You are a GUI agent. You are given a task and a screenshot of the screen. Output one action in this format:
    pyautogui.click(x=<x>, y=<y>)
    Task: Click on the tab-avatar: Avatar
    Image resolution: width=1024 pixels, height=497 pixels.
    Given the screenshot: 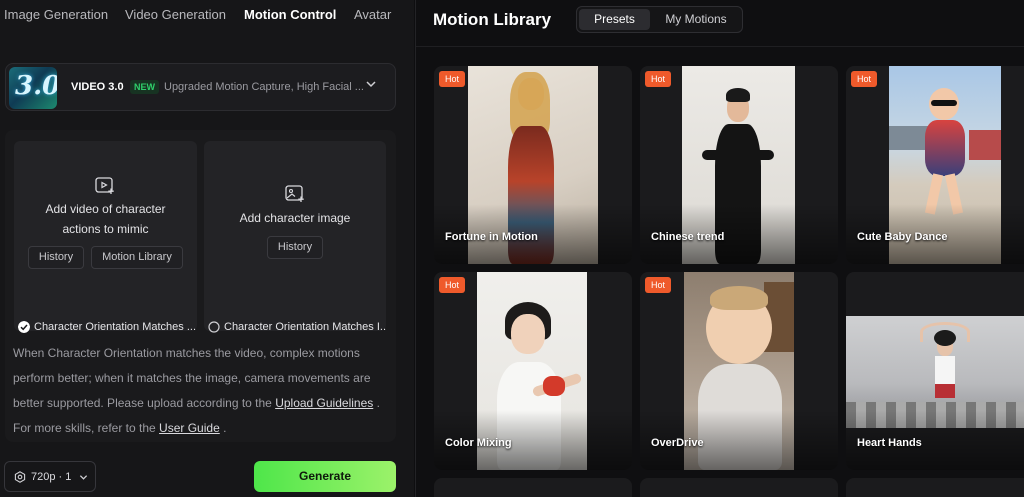 What is the action you would take?
    pyautogui.click(x=372, y=14)
    